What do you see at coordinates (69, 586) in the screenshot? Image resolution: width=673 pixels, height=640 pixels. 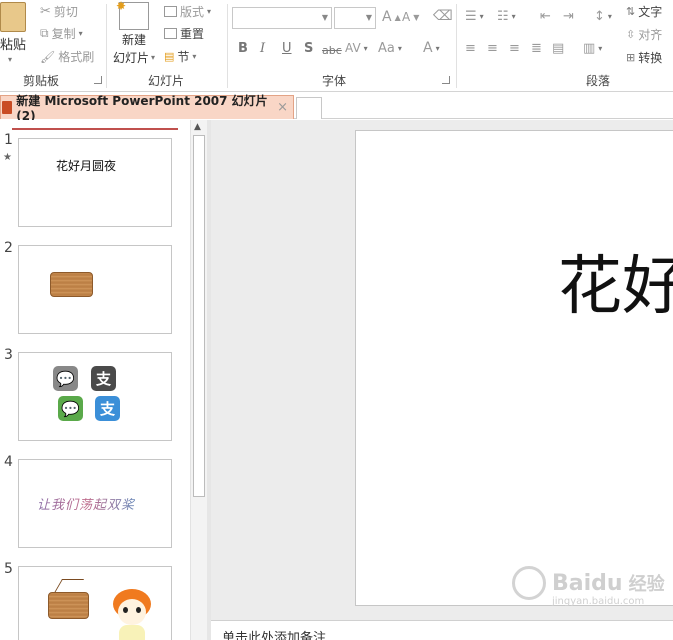 I see `sign-string` at bounding box center [69, 586].